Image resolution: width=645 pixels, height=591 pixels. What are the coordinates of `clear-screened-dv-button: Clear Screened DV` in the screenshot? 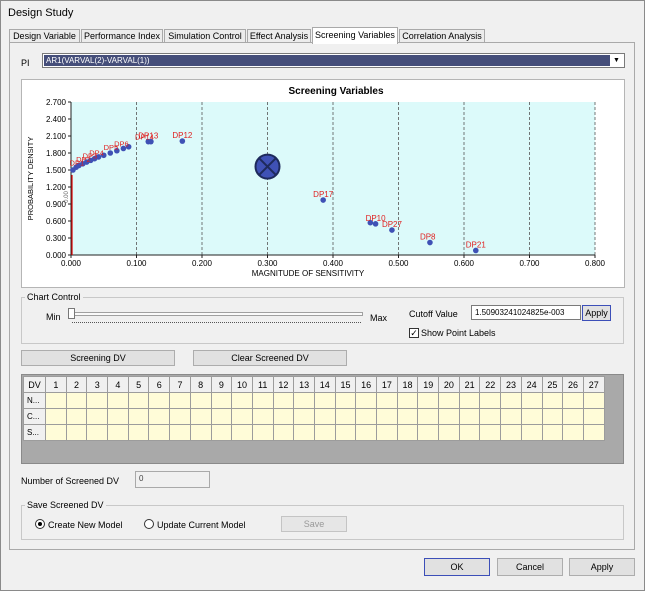 It's located at (270, 358).